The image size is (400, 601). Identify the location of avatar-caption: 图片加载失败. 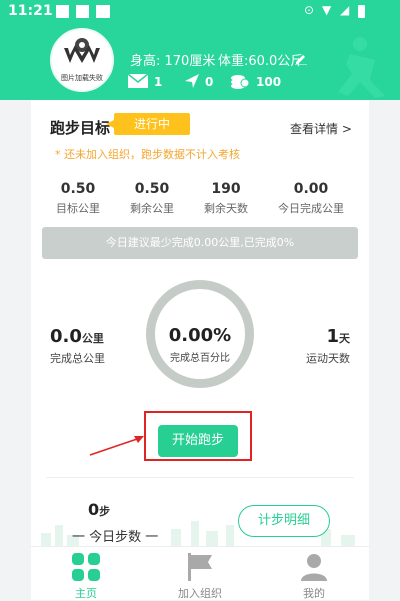
(82, 78).